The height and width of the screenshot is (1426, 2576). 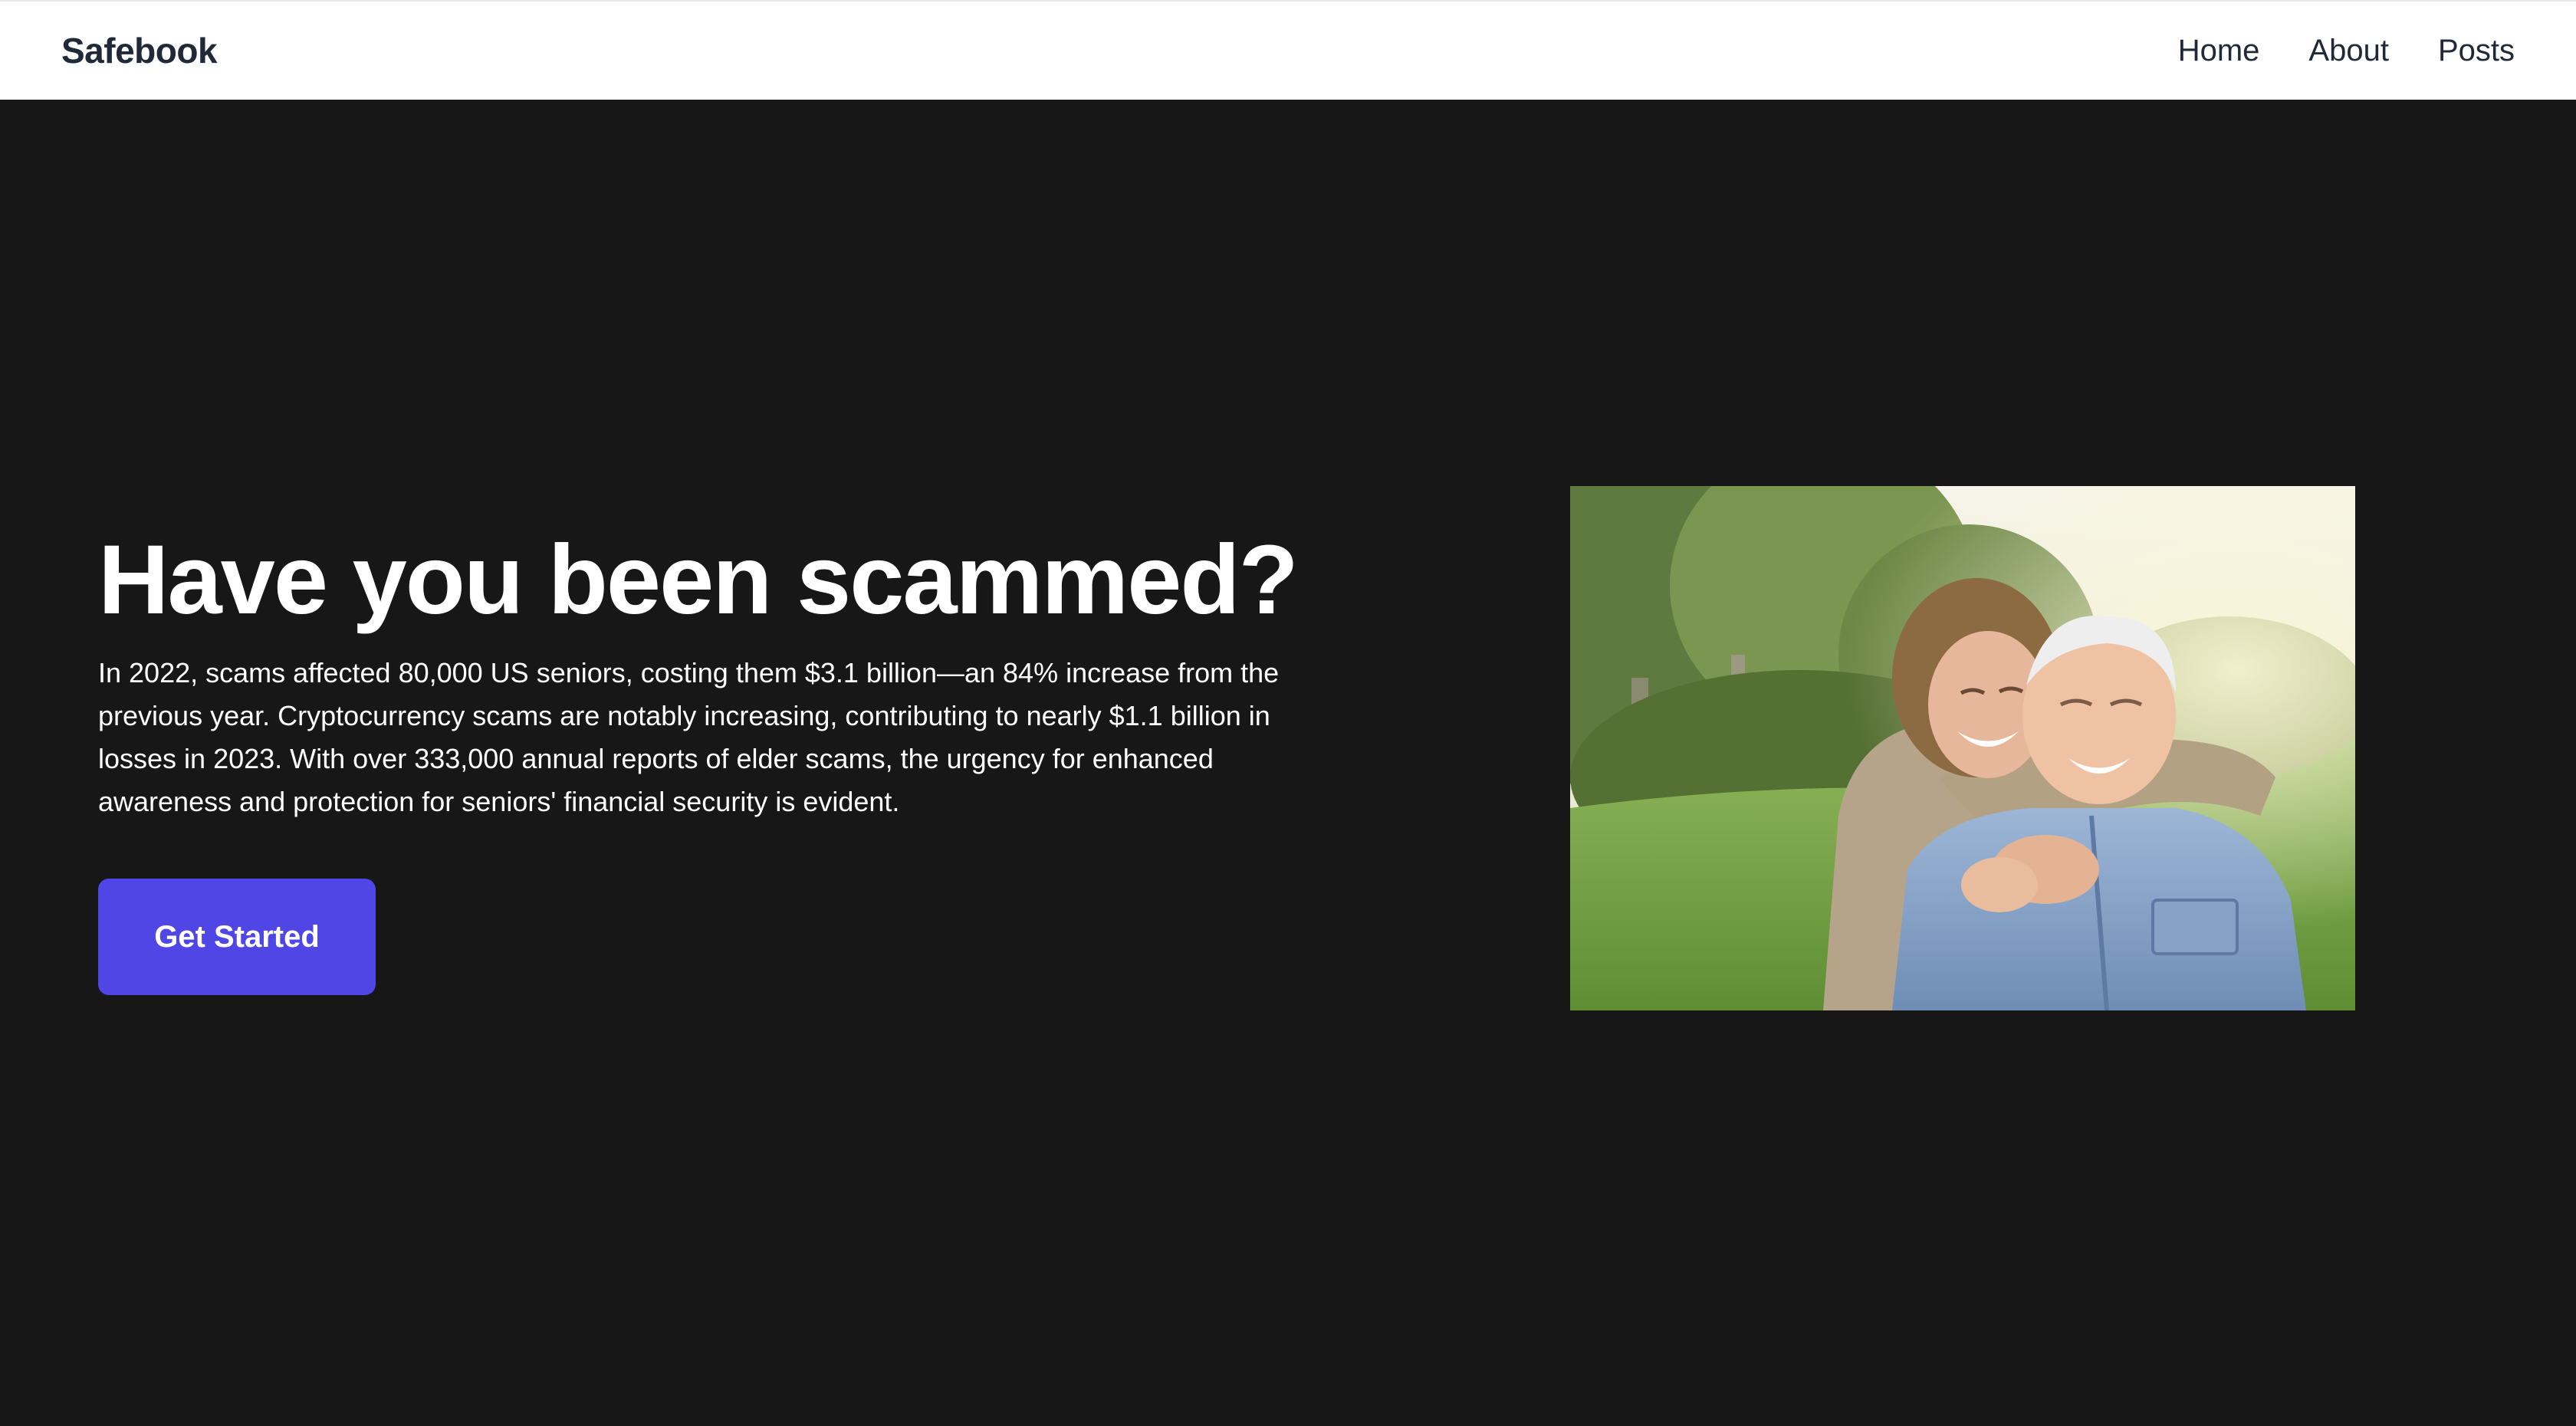 I want to click on nav-link-about: About, so click(x=2349, y=51).